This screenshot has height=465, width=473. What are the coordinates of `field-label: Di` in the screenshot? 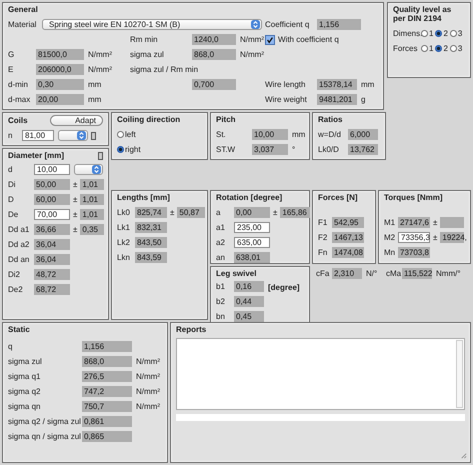 It's located at (12, 184).